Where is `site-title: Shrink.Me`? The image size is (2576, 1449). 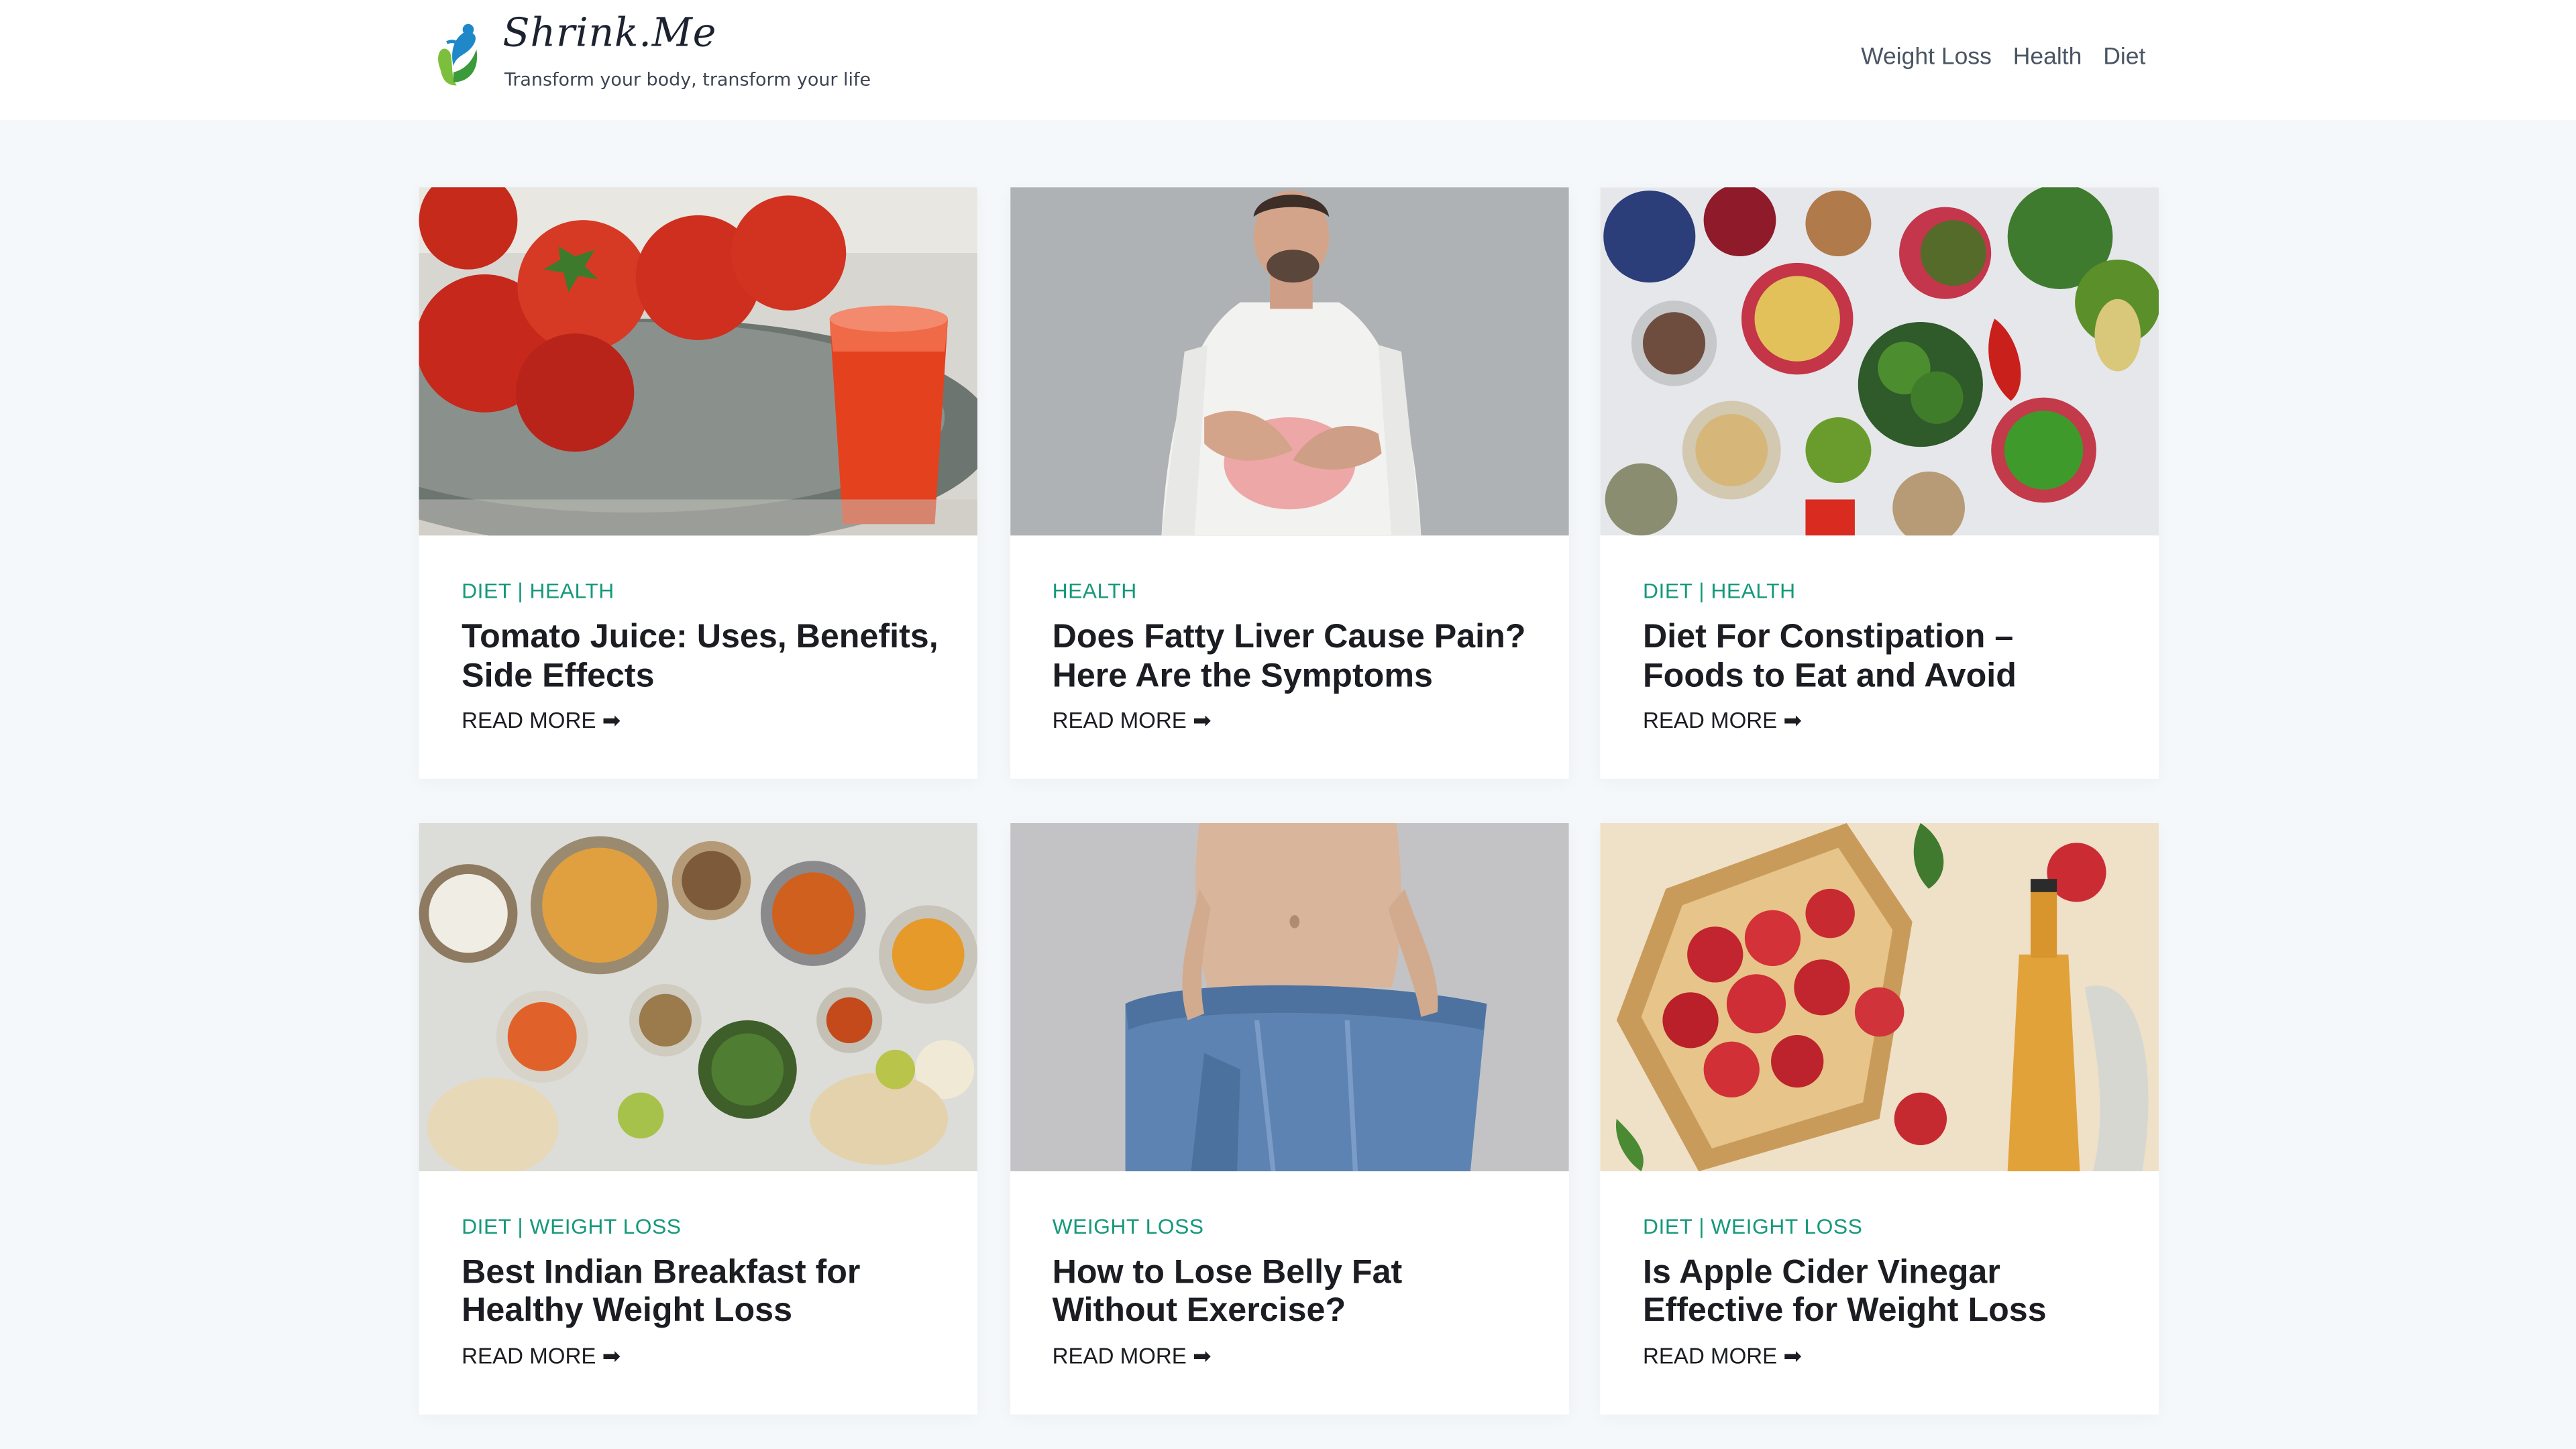
site-title: Shrink.Me is located at coordinates (609, 33).